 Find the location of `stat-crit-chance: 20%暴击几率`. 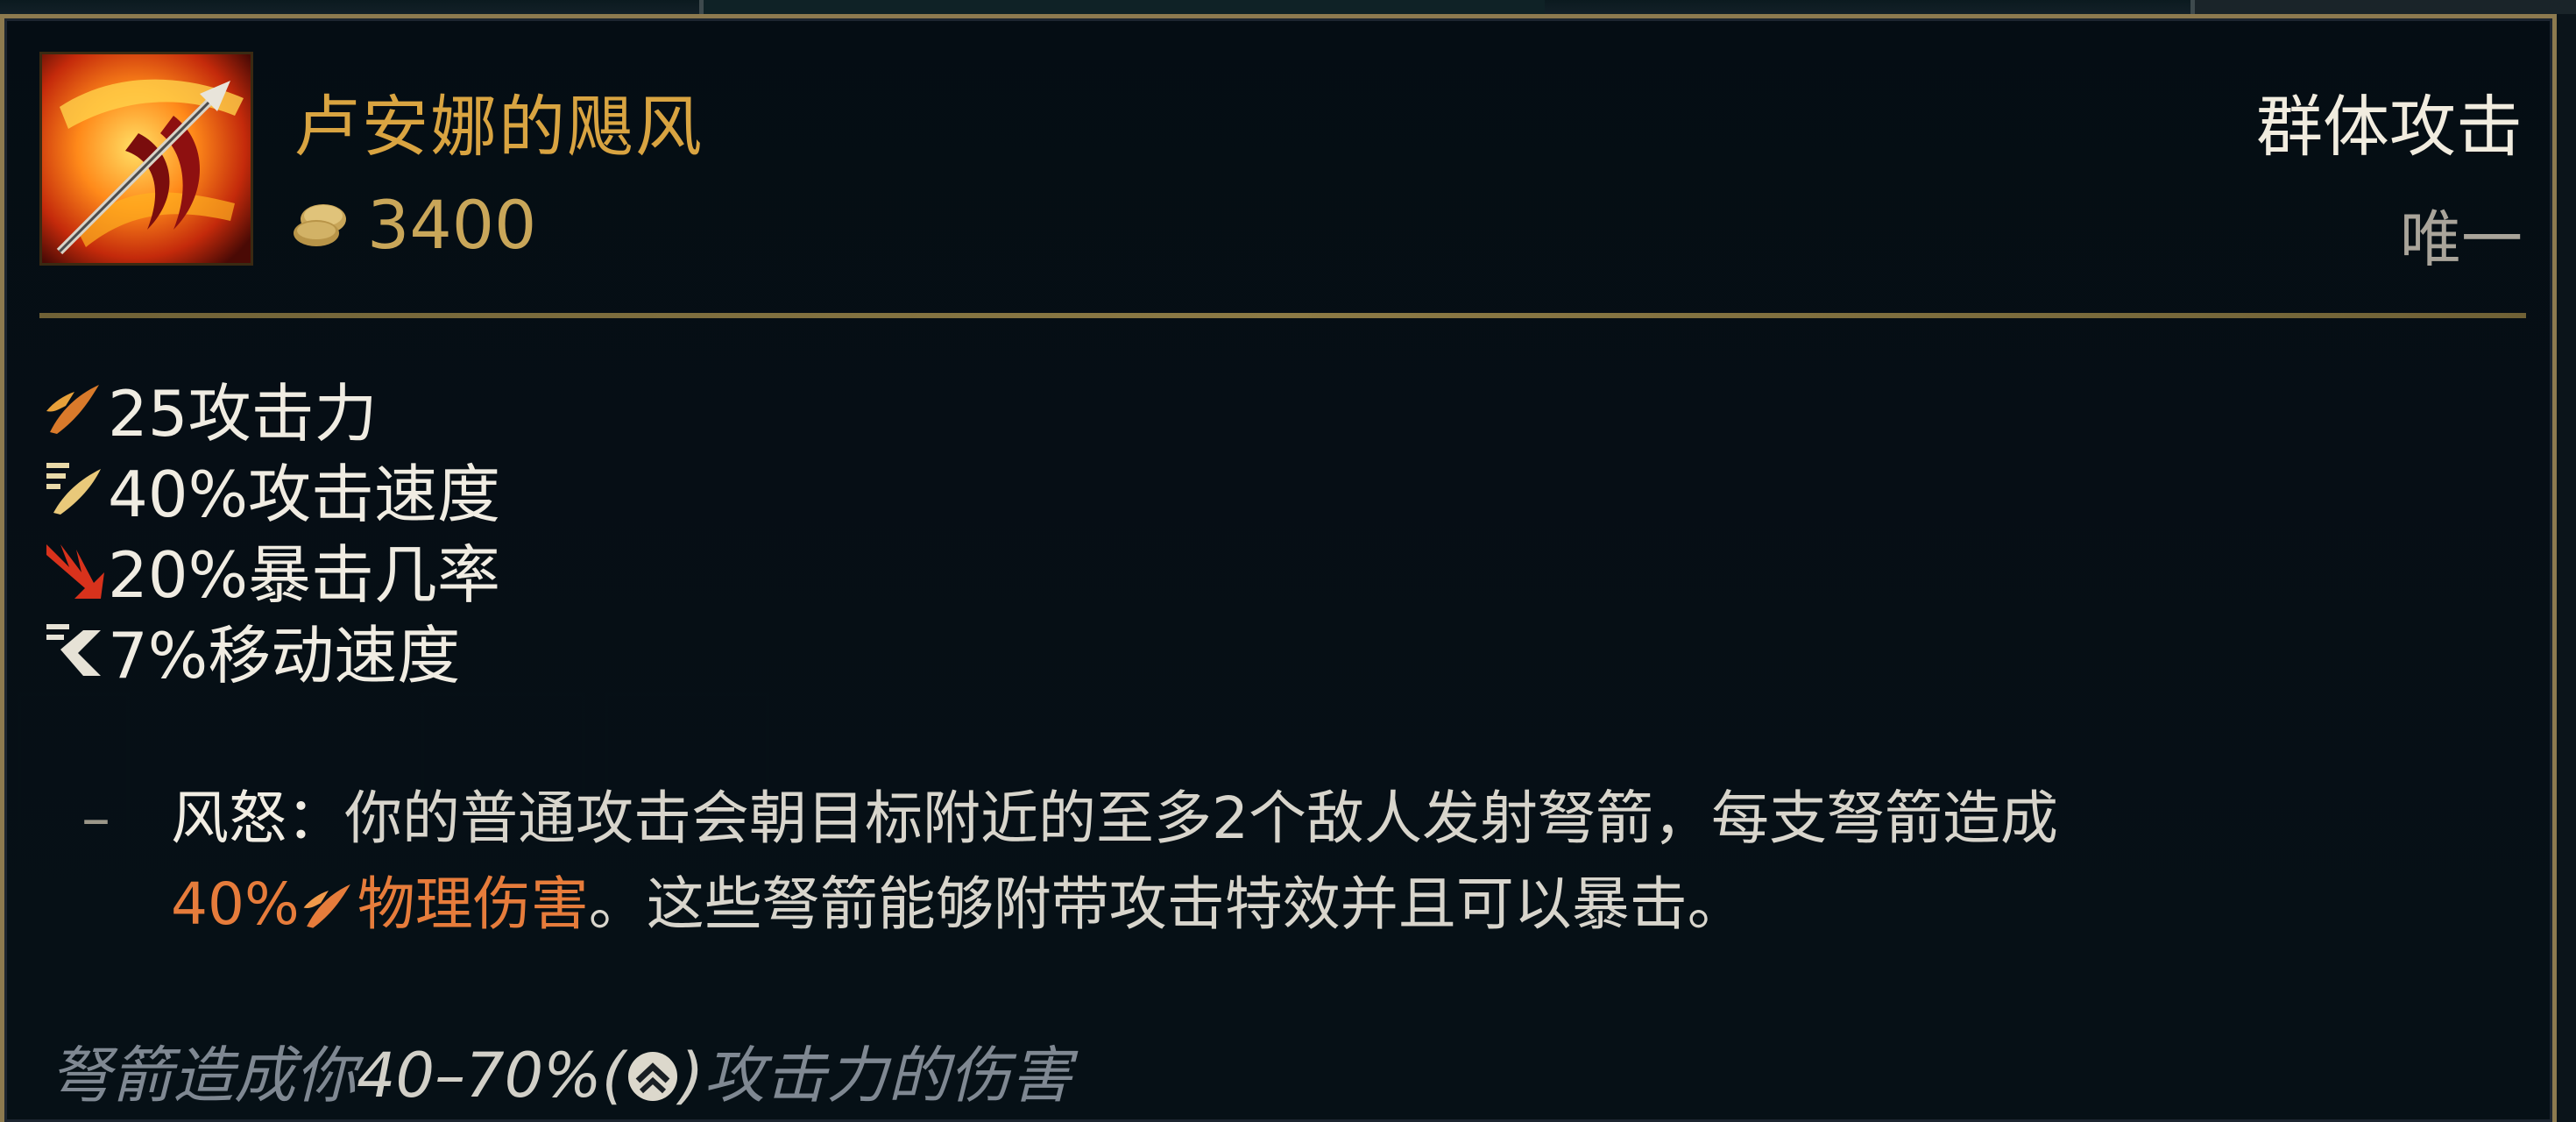

stat-crit-chance: 20%暴击几率 is located at coordinates (271, 570).